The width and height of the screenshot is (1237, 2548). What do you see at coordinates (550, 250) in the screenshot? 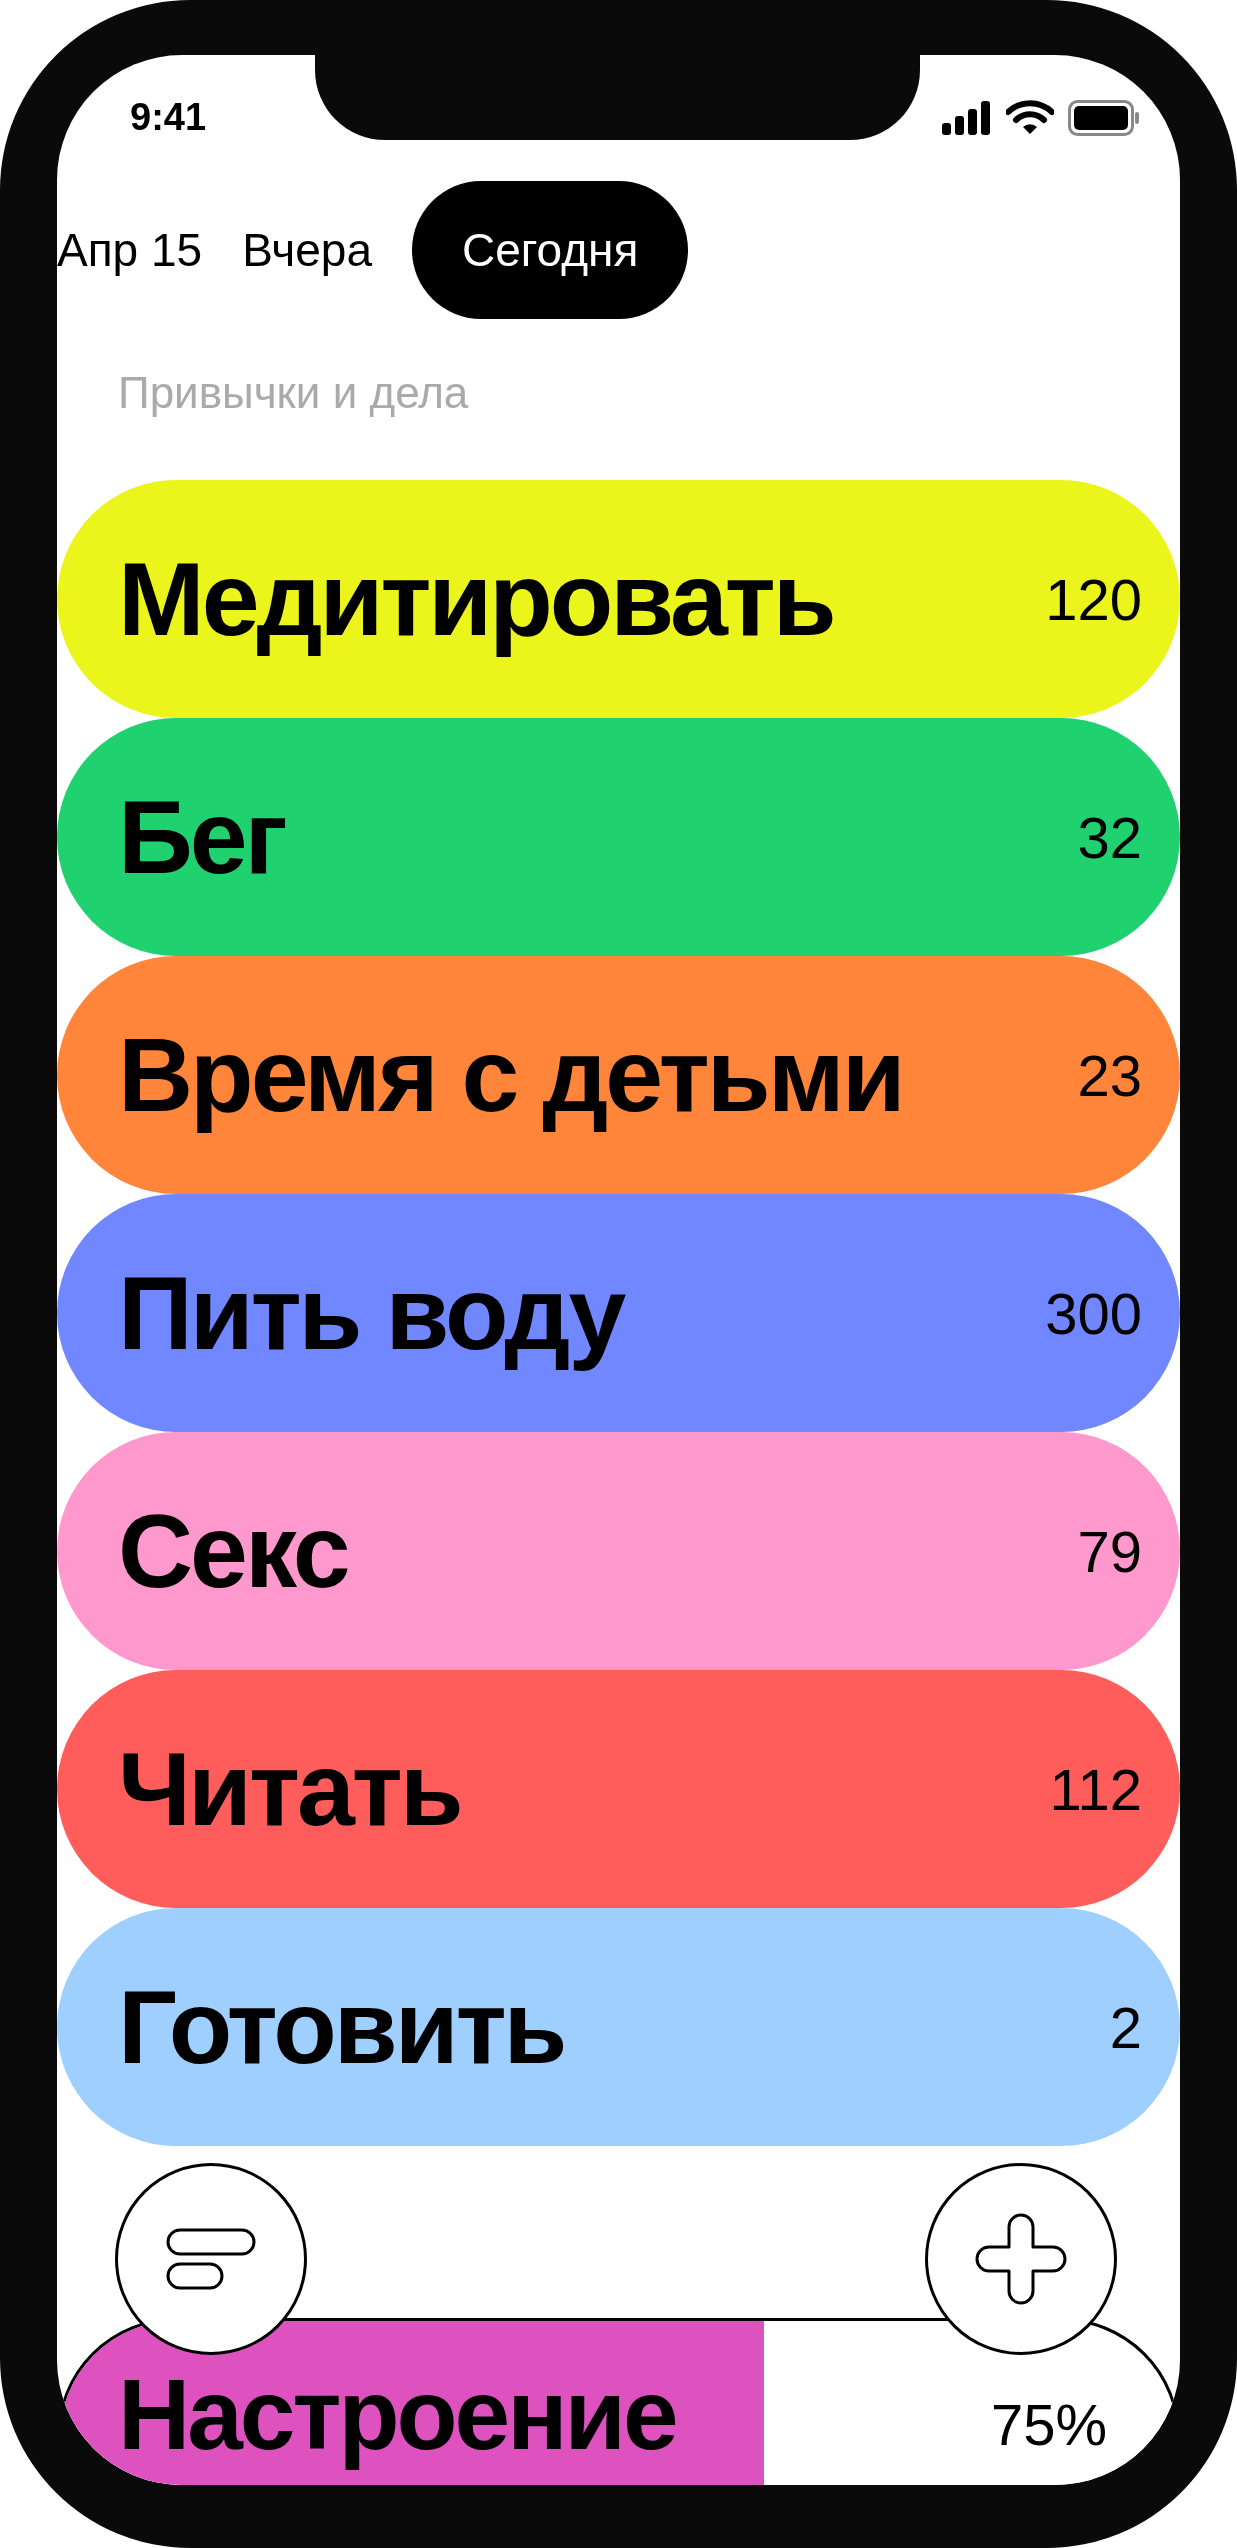
I see `date-tab: Сегодня` at bounding box center [550, 250].